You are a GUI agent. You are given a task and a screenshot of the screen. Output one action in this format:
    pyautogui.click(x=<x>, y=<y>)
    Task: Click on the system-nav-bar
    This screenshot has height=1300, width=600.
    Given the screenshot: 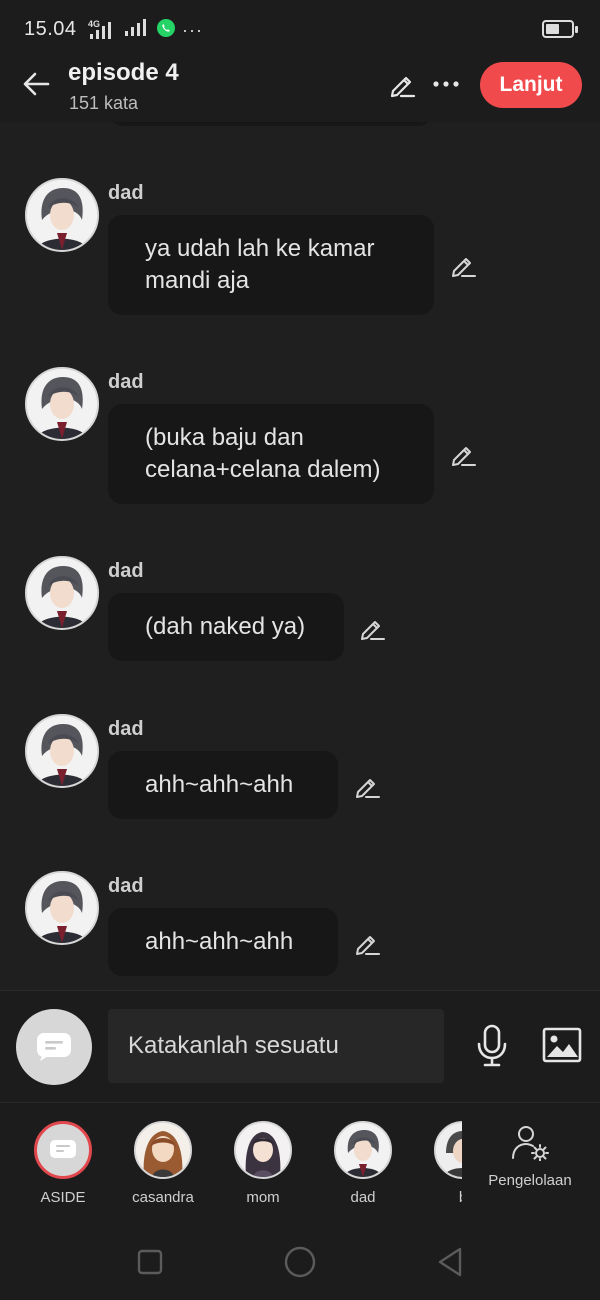 What is the action you would take?
    pyautogui.click(x=300, y=1260)
    